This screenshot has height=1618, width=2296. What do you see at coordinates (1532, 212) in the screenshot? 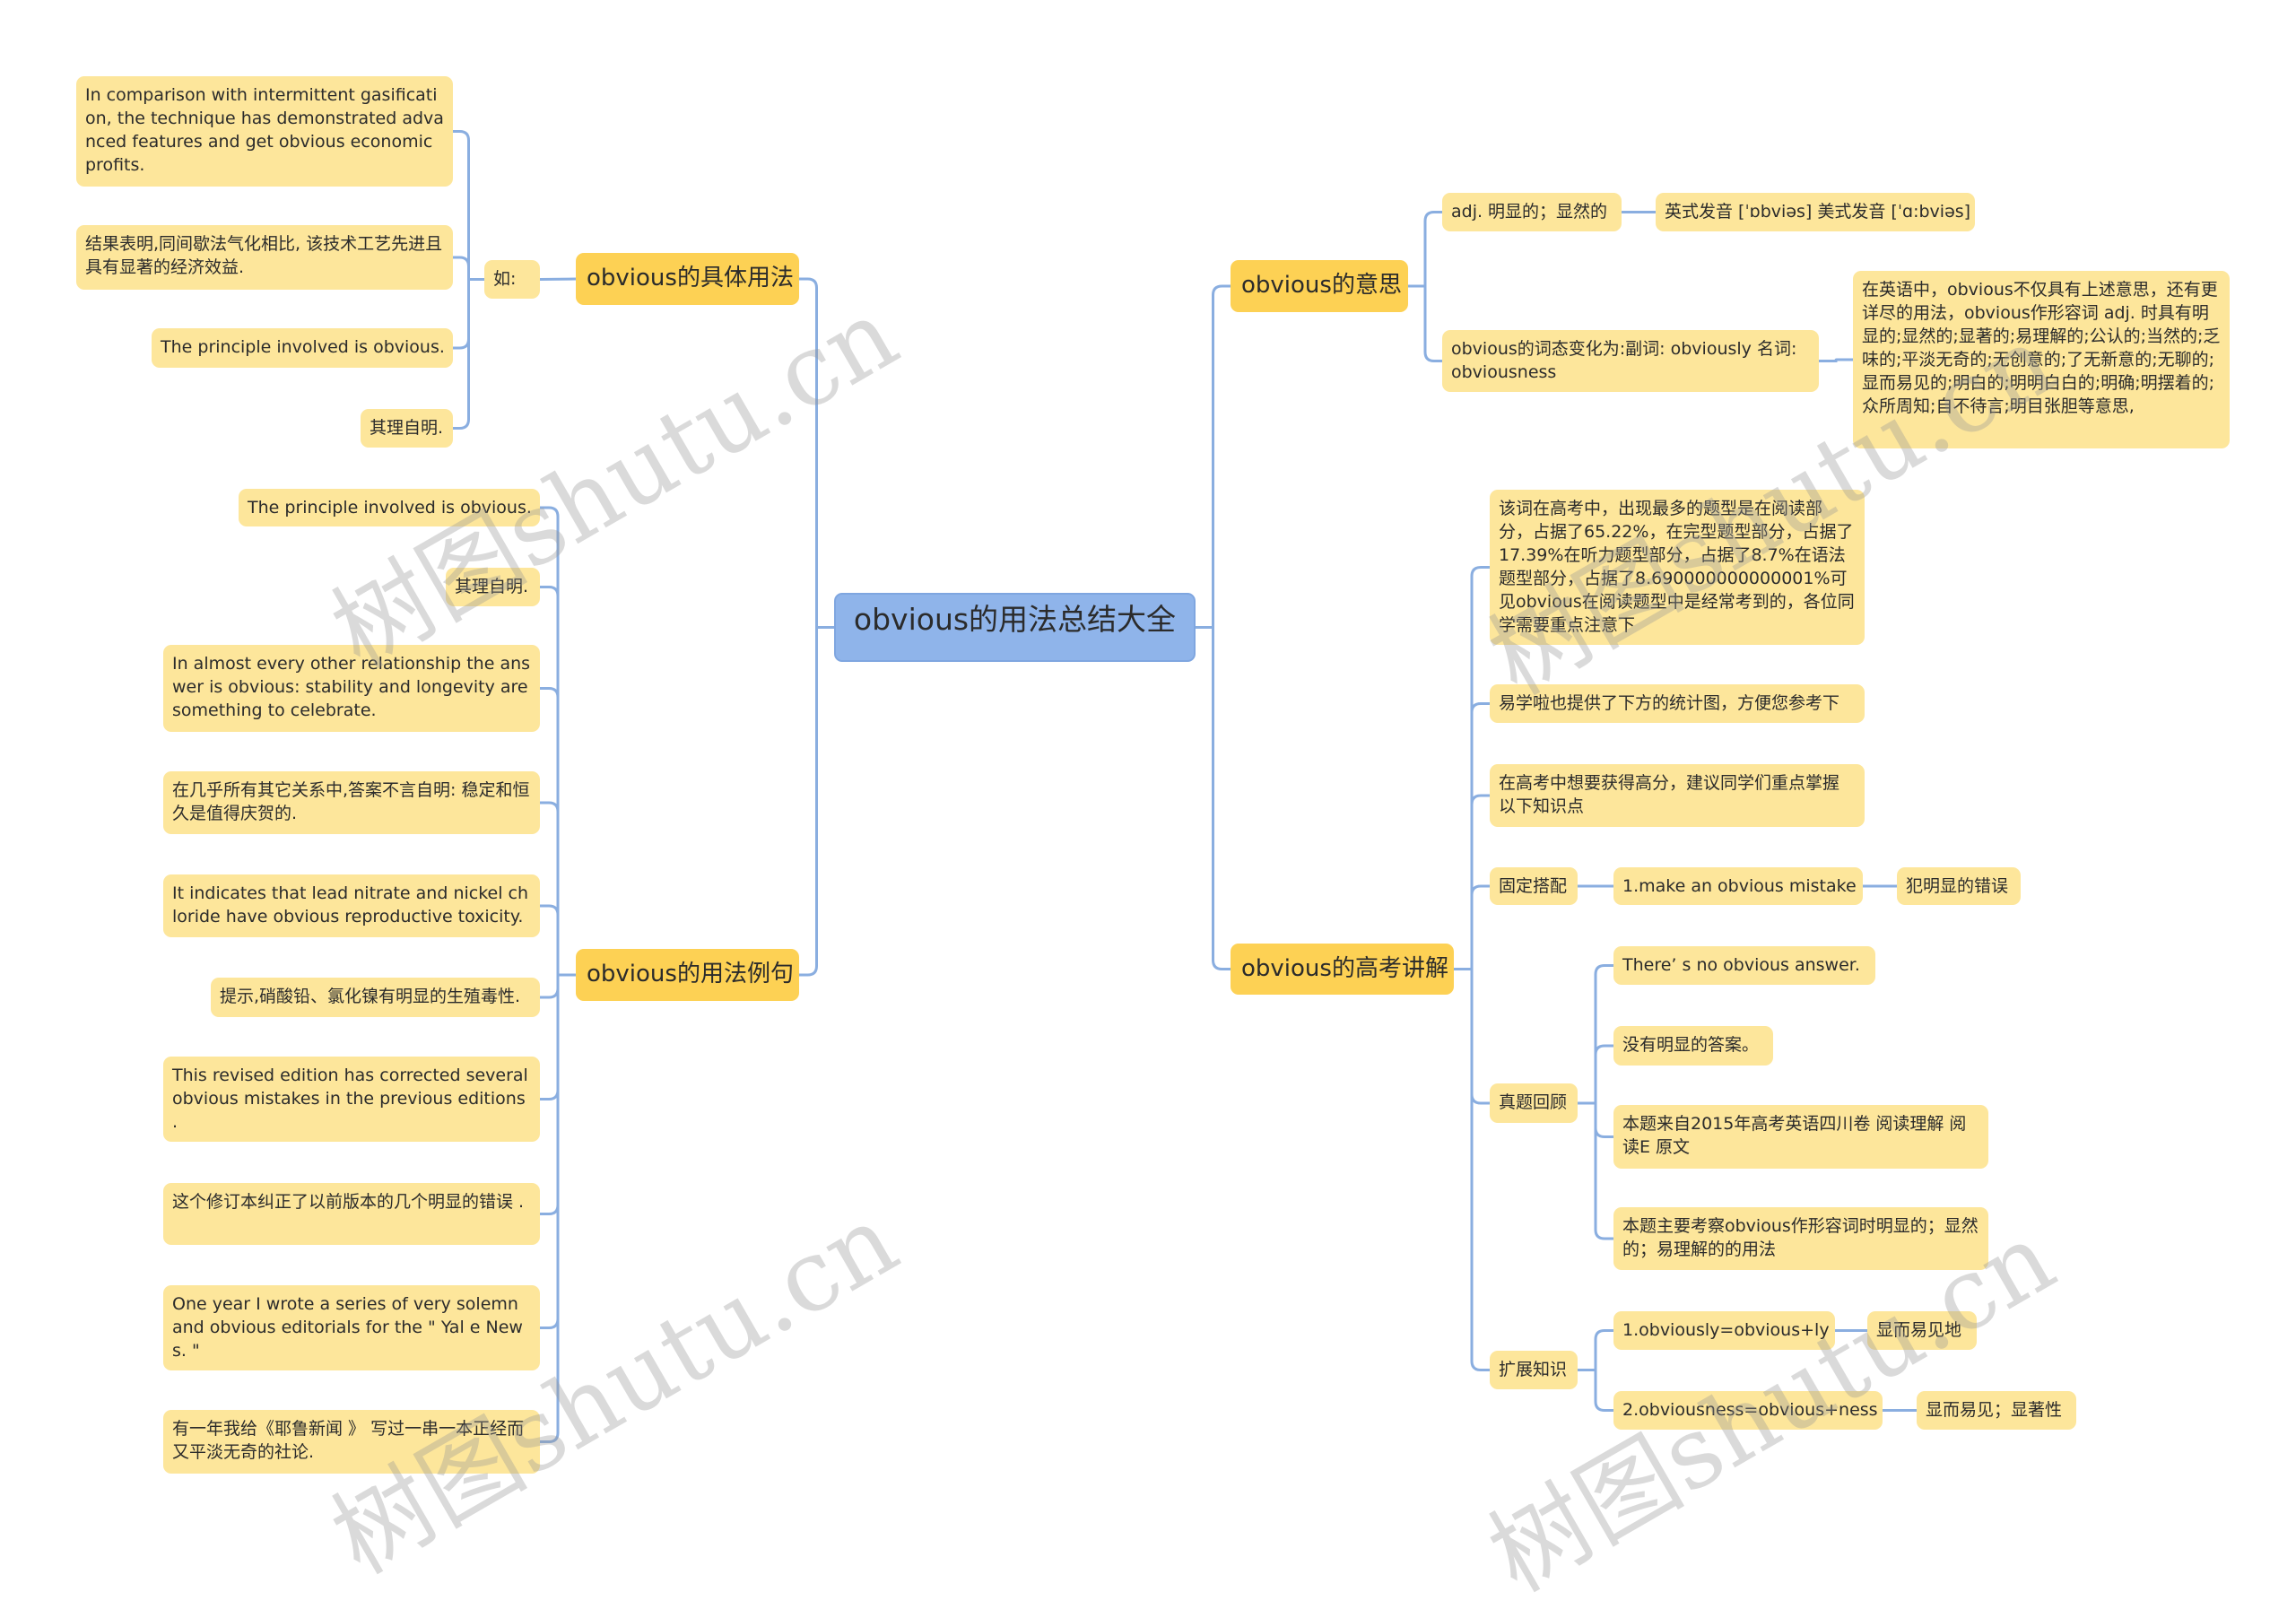
I see `meaning-adj: adj. 明显的；显然的` at bounding box center [1532, 212].